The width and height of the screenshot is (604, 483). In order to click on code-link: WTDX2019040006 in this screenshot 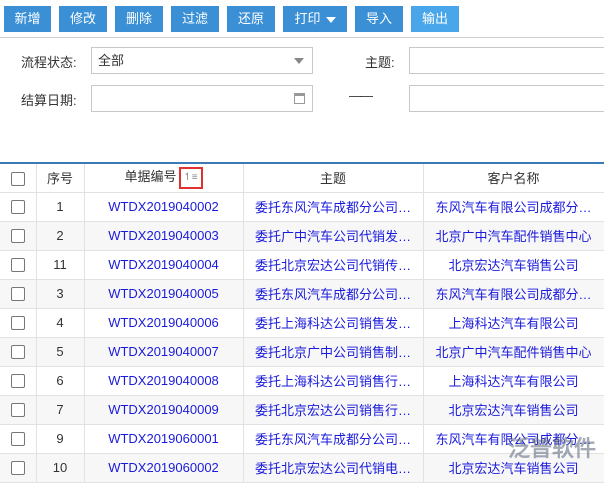, I will do `click(164, 323)`.